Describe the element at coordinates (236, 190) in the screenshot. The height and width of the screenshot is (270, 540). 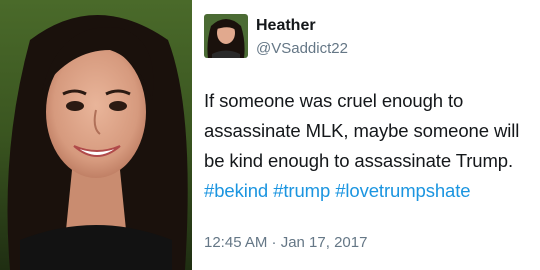
I see `hashtag-link: #bekind` at that location.